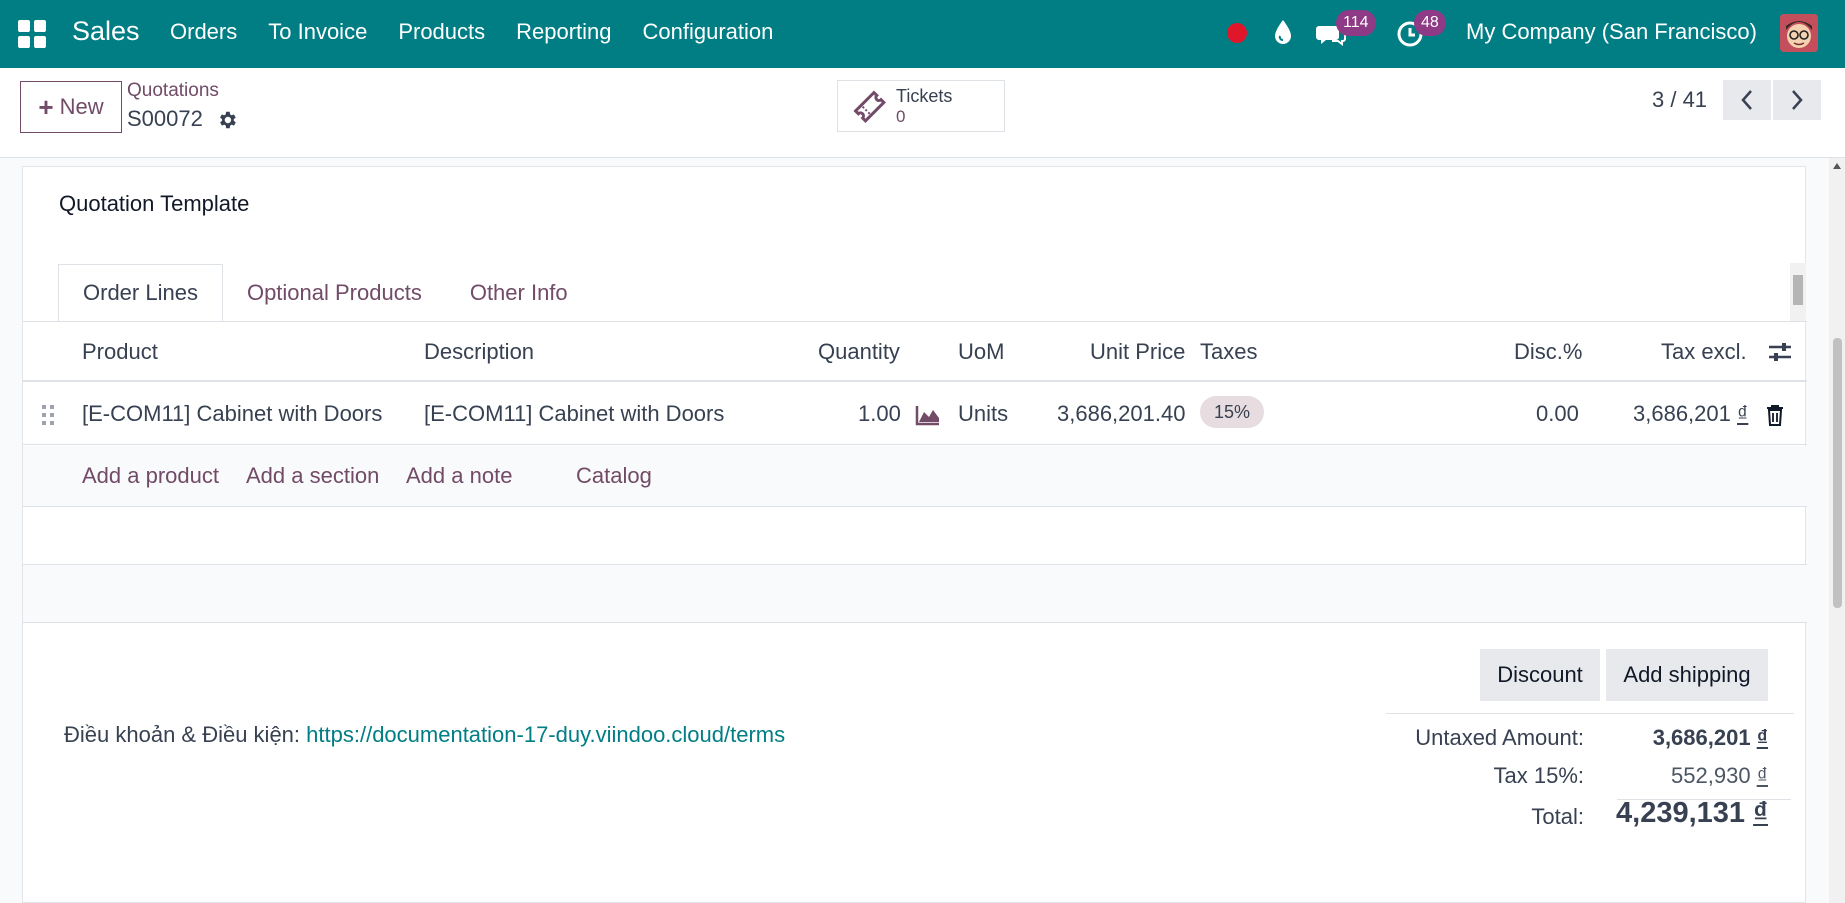 This screenshot has height=903, width=1845. I want to click on line-subtotal: 3,686,201, so click(1682, 413).